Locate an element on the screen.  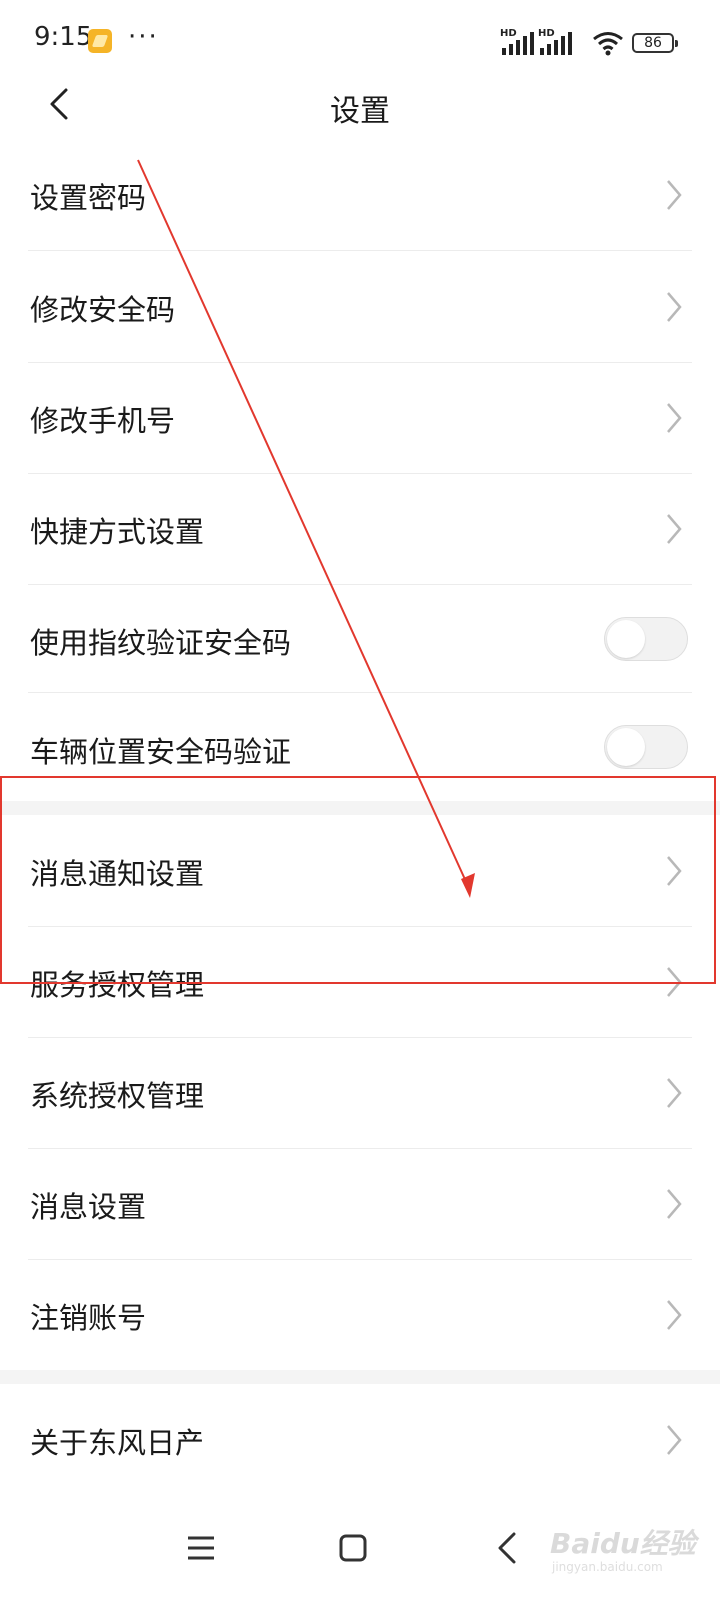
section-gap is located at coordinates (360, 1377).